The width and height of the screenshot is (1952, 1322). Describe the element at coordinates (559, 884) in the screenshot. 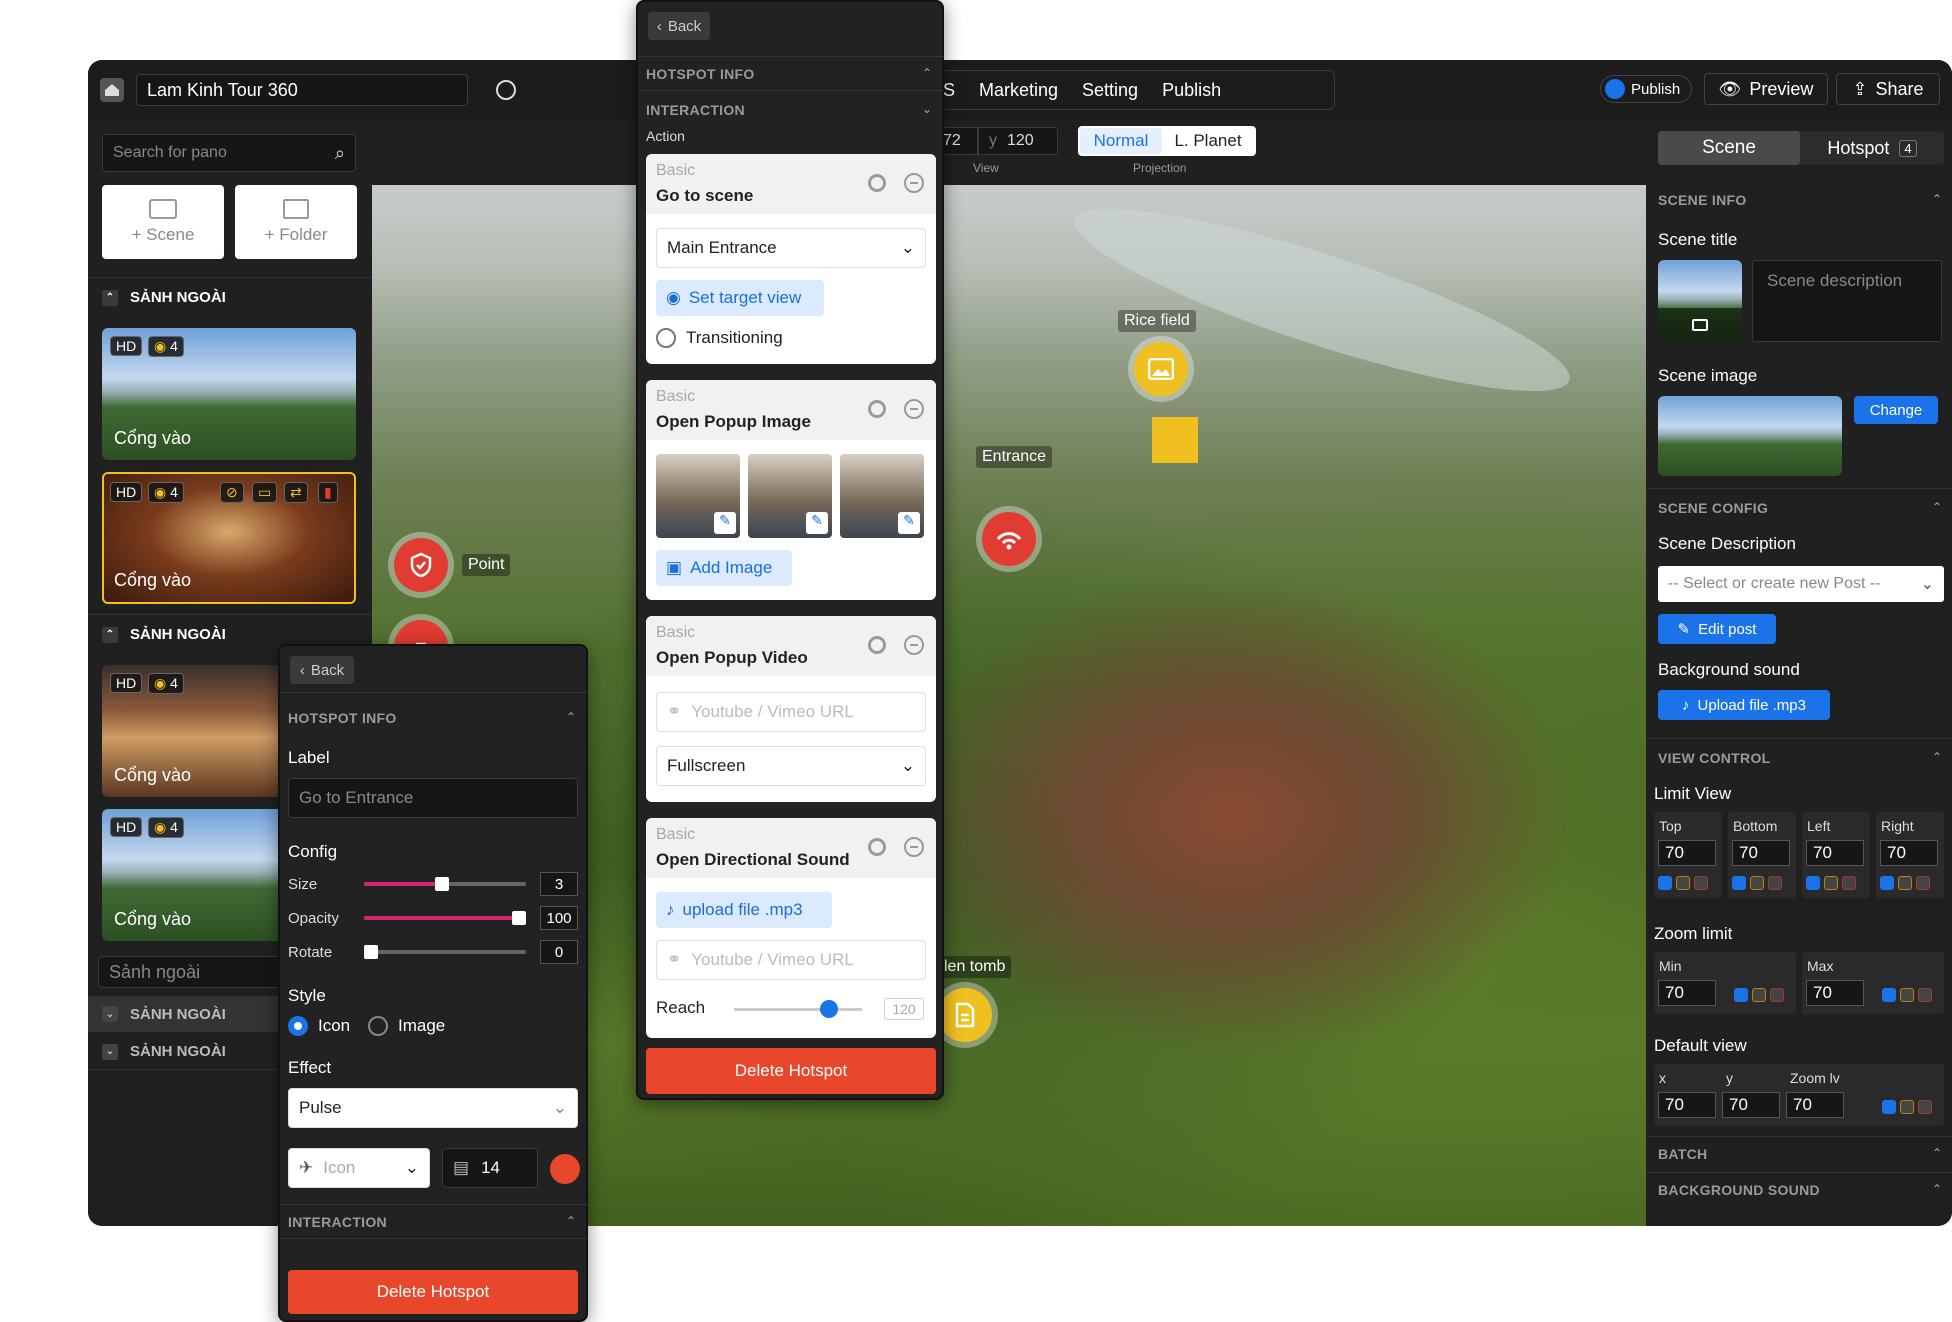

I see `size-value: 3` at that location.